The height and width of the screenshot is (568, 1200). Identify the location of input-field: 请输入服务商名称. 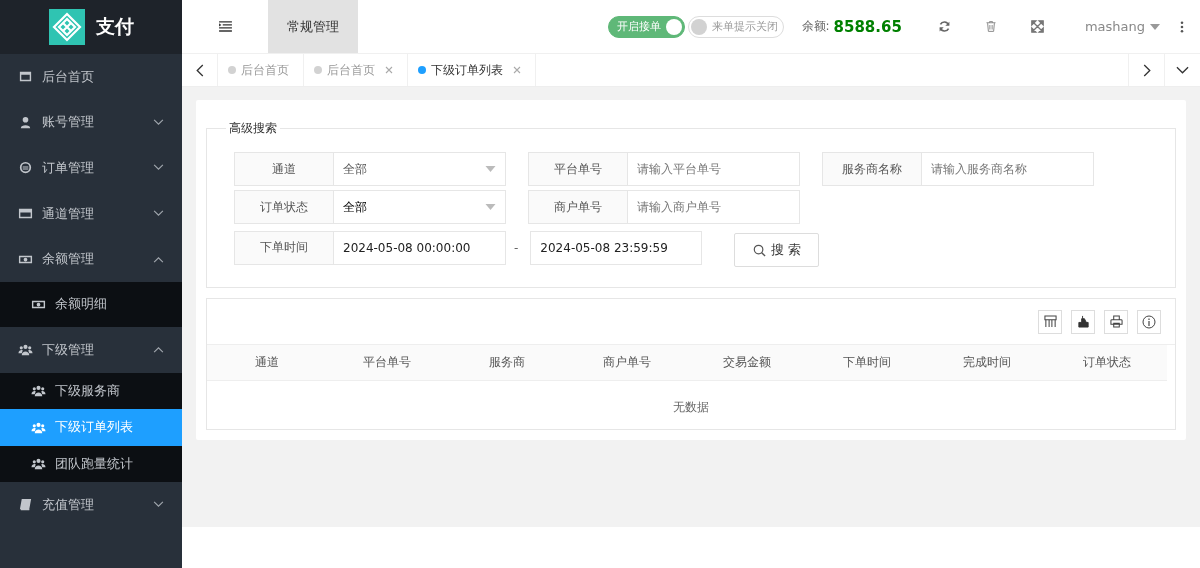
(1008, 169).